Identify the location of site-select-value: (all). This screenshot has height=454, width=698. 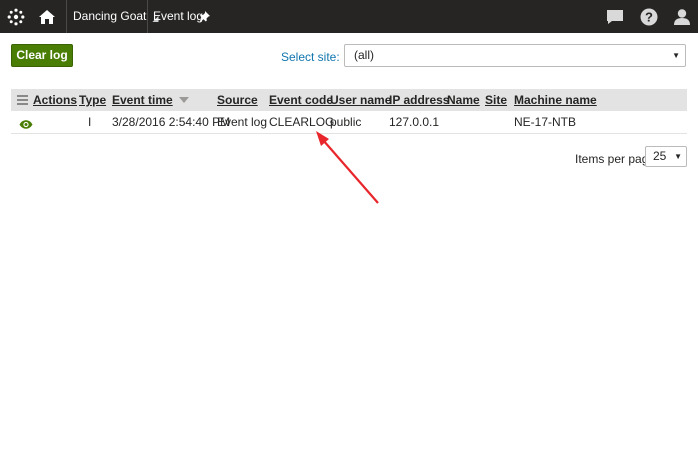
(364, 55).